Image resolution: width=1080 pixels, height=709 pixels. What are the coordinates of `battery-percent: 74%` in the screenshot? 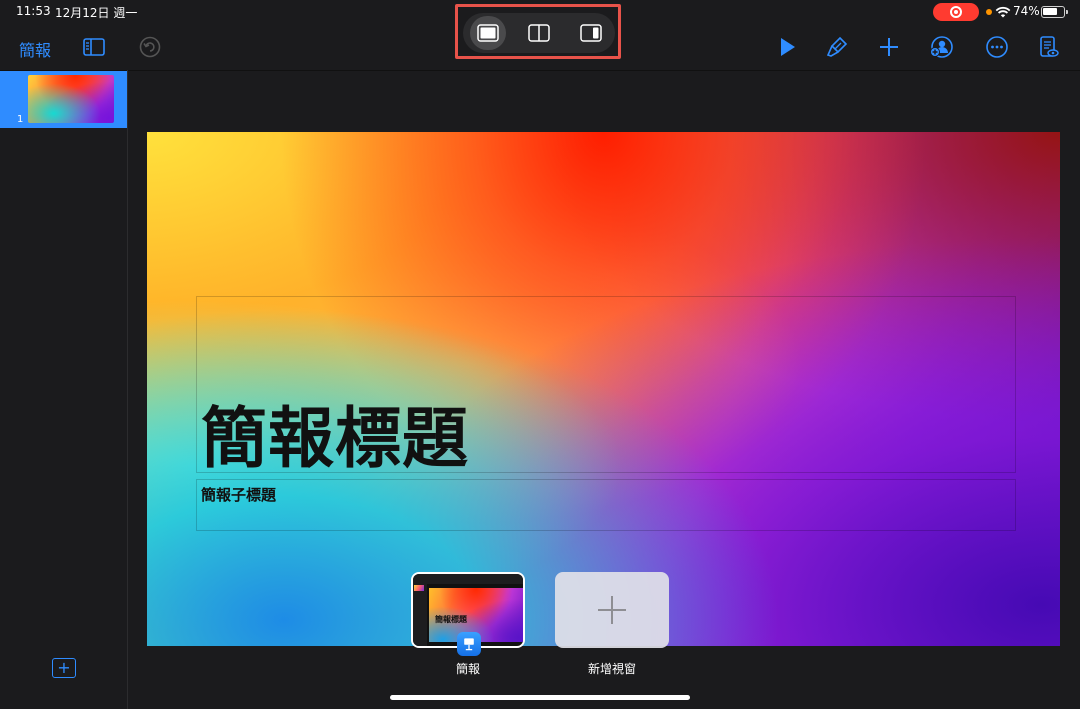 It's located at (1026, 11).